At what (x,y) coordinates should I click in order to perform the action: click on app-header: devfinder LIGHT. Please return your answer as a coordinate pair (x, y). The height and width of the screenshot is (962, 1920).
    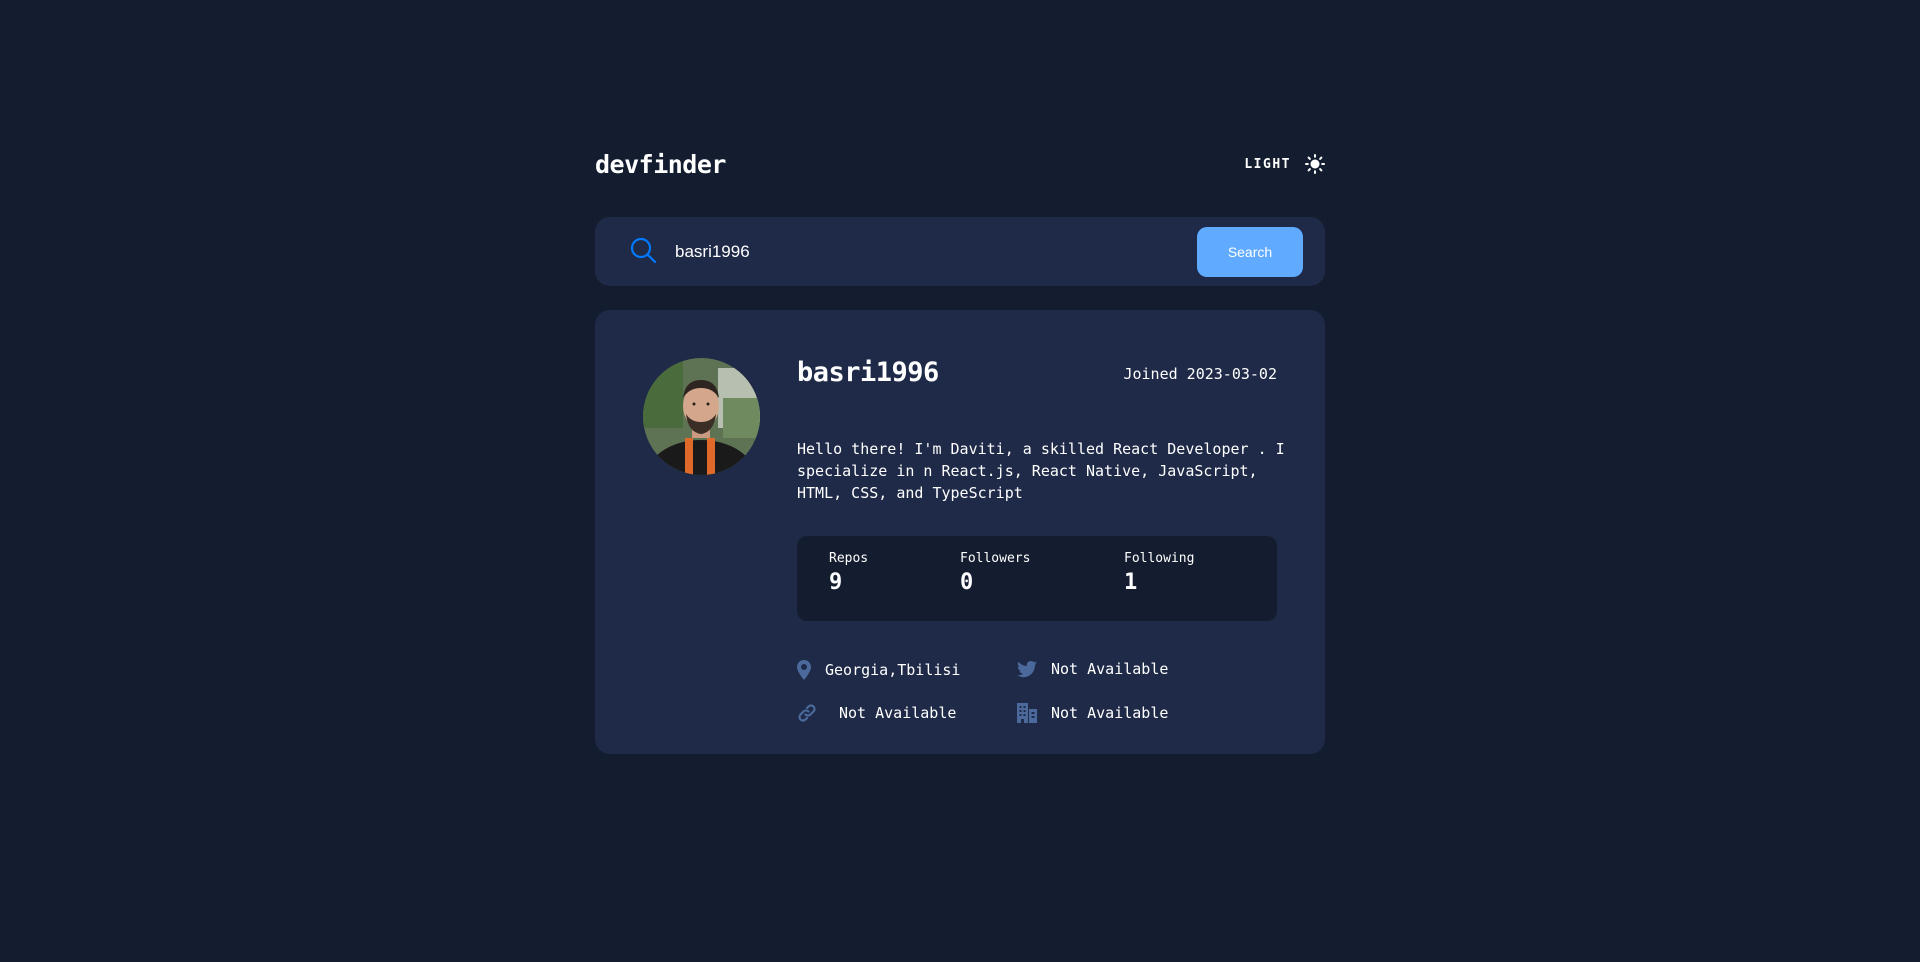
    Looking at the image, I should click on (960, 164).